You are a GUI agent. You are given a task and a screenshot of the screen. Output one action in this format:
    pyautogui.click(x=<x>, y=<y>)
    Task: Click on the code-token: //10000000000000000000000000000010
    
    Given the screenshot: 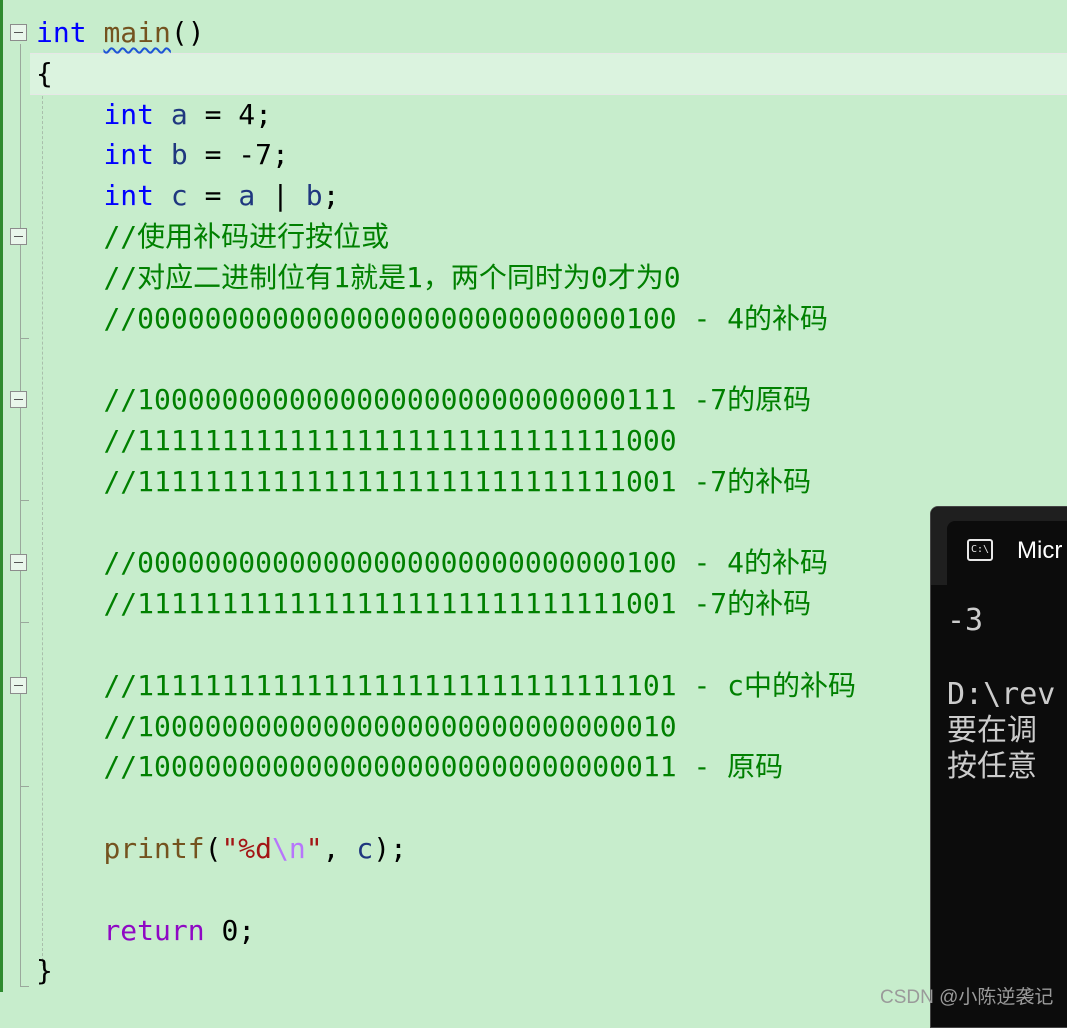 What is the action you would take?
    pyautogui.click(x=390, y=726)
    